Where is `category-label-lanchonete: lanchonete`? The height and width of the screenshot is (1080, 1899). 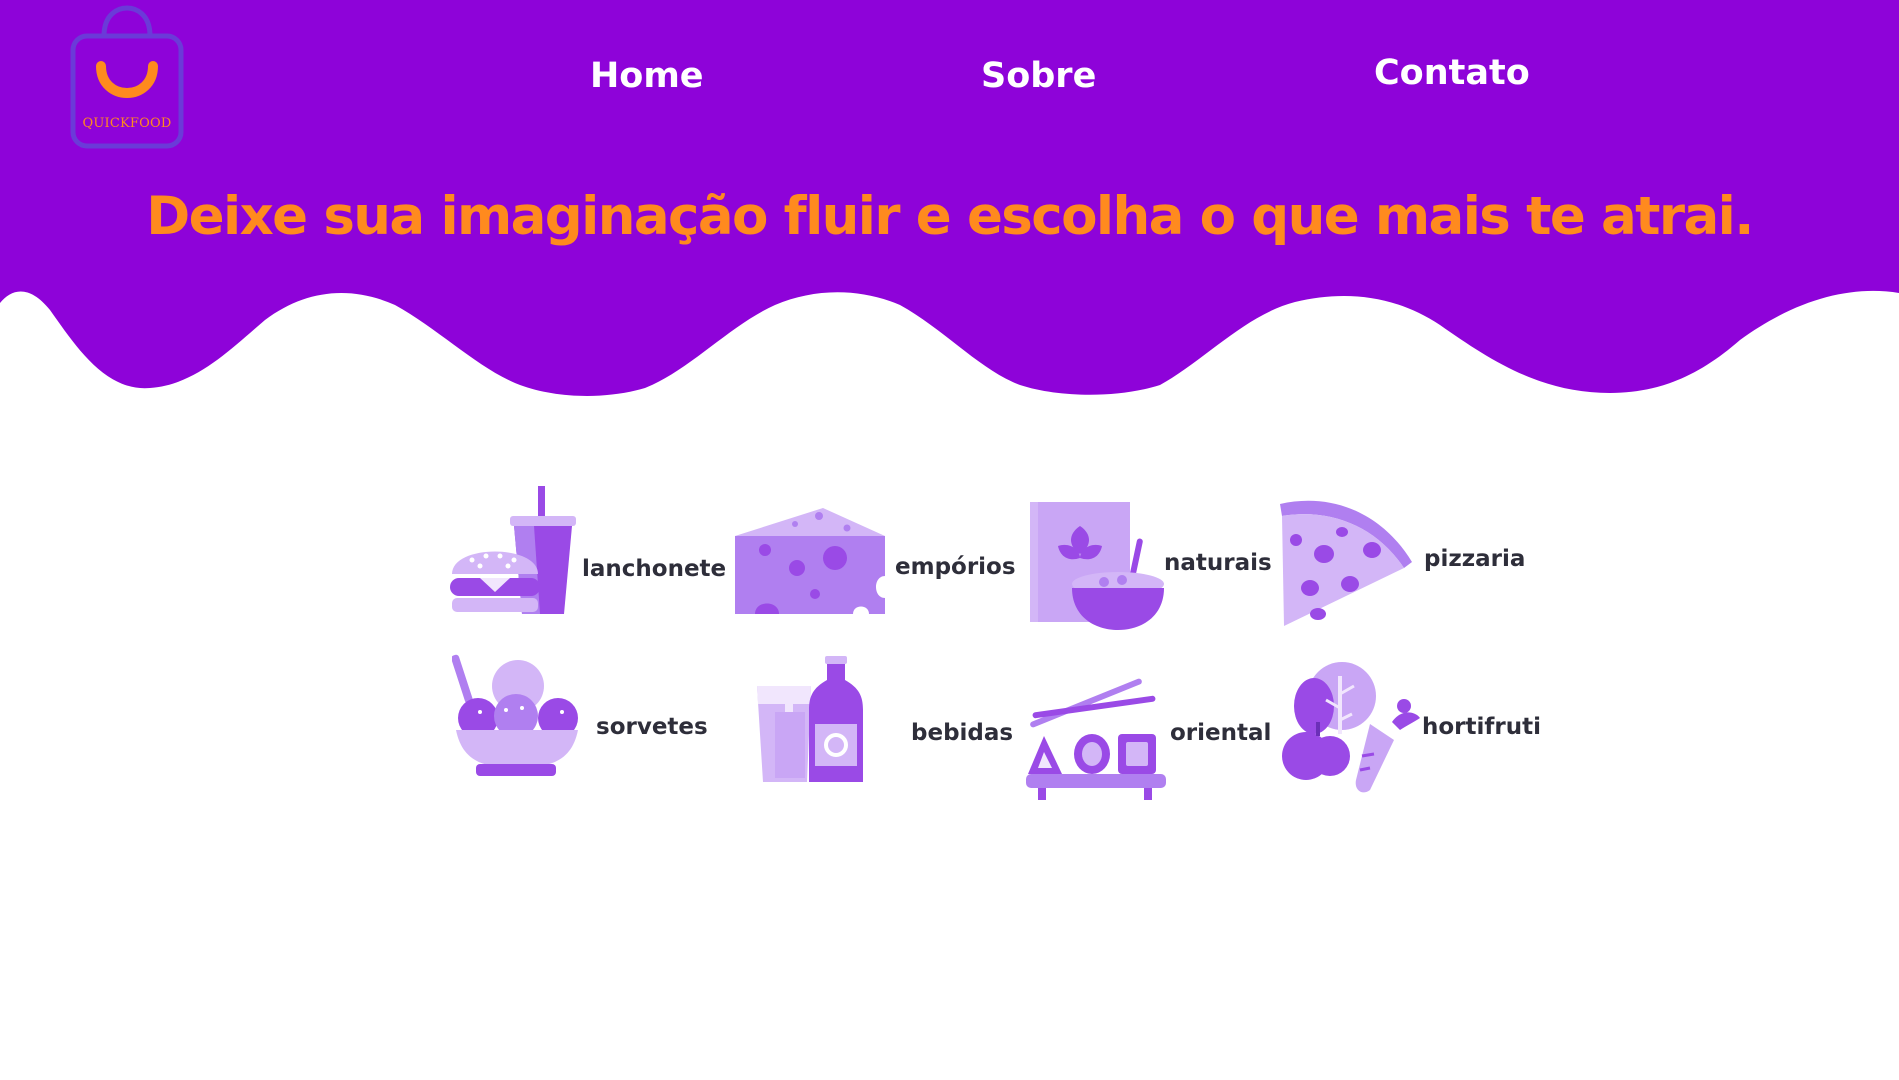
category-label-lanchonete: lanchonete is located at coordinates (654, 569).